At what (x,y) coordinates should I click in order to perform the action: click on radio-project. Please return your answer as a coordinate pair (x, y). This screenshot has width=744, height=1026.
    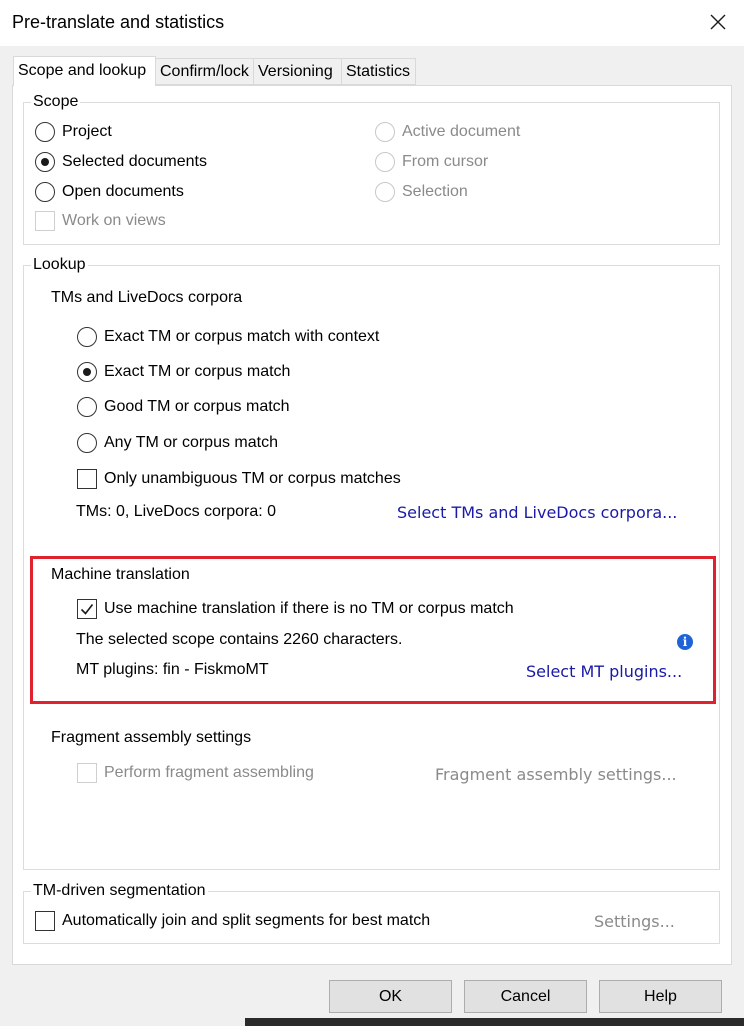
    Looking at the image, I should click on (45, 132).